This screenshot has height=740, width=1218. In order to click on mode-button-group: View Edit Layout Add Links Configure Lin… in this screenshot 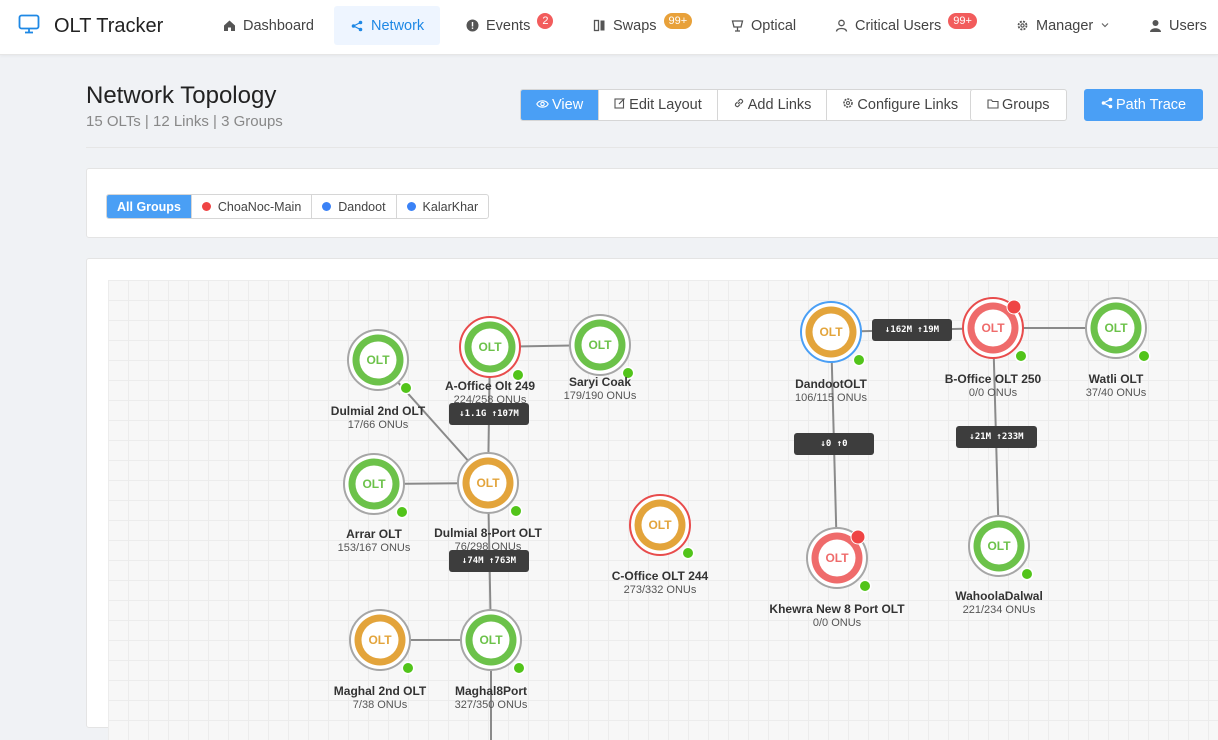, I will do `click(747, 105)`.